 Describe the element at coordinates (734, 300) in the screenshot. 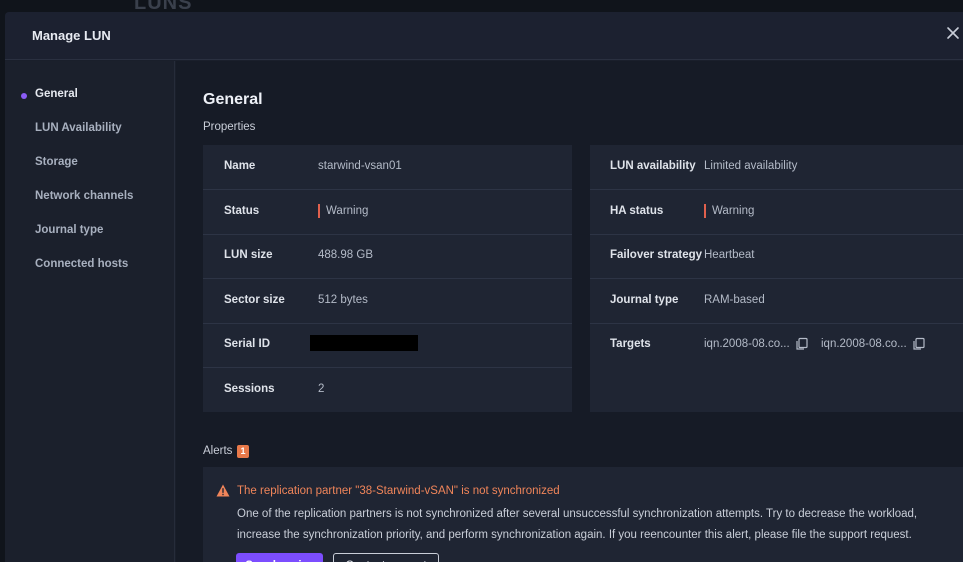

I see `property-value: RAM-based` at that location.